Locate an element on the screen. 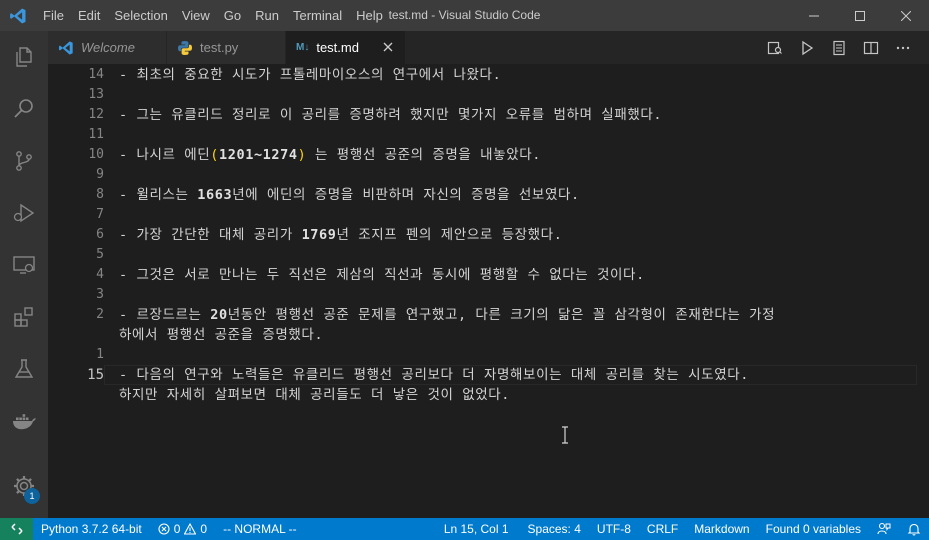  play-icon is located at coordinates (808, 47).